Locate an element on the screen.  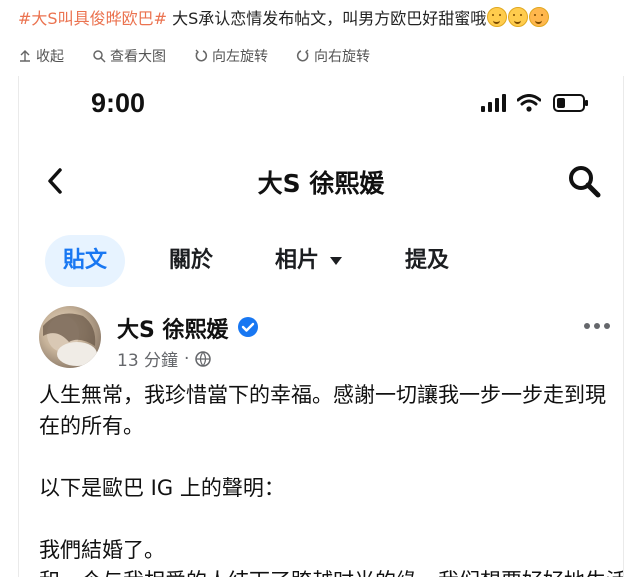
status-icons is located at coordinates (535, 103).